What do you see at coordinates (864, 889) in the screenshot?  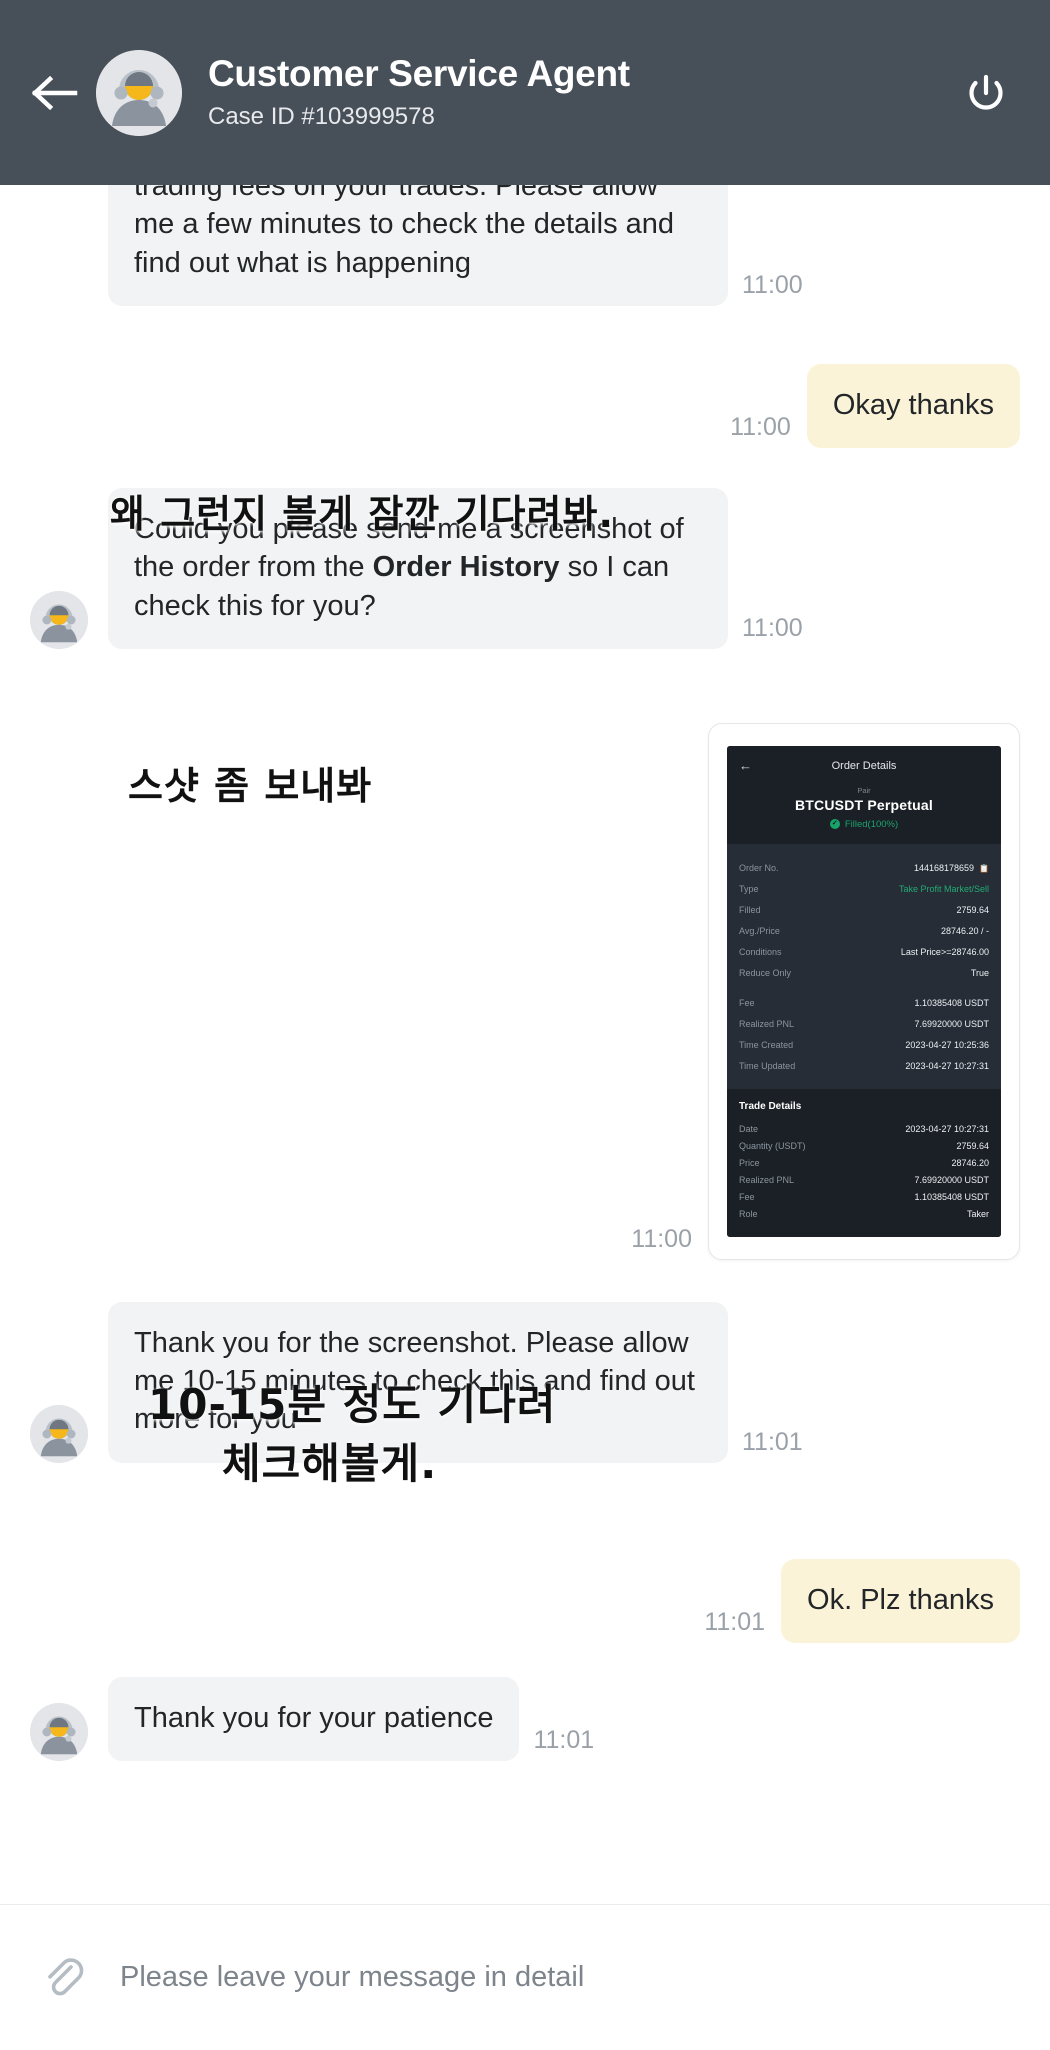 I see `table-row: Type Take Profit Market/Sell` at bounding box center [864, 889].